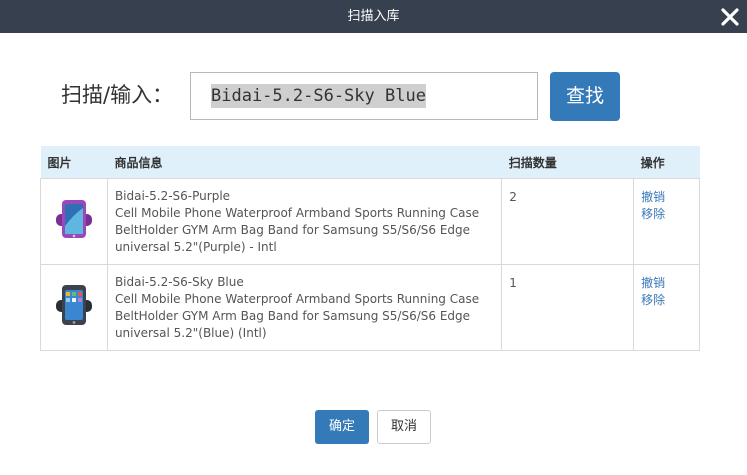 The image size is (747, 475). I want to click on scan-input-value: Bidai-5.2-S6-Sky Blue, so click(318, 96).